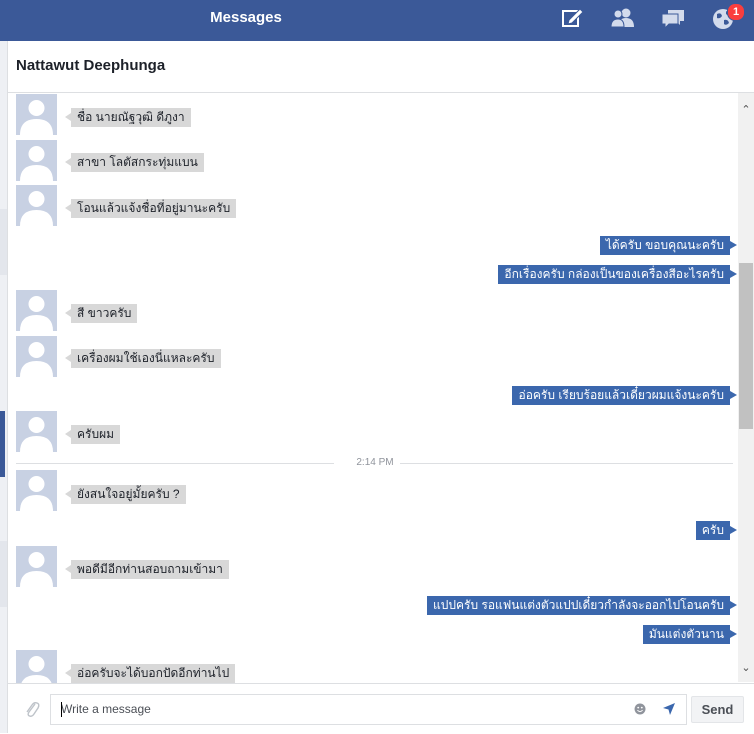 The image size is (754, 734). What do you see at coordinates (2, 444) in the screenshot?
I see `active-conversation-indicator` at bounding box center [2, 444].